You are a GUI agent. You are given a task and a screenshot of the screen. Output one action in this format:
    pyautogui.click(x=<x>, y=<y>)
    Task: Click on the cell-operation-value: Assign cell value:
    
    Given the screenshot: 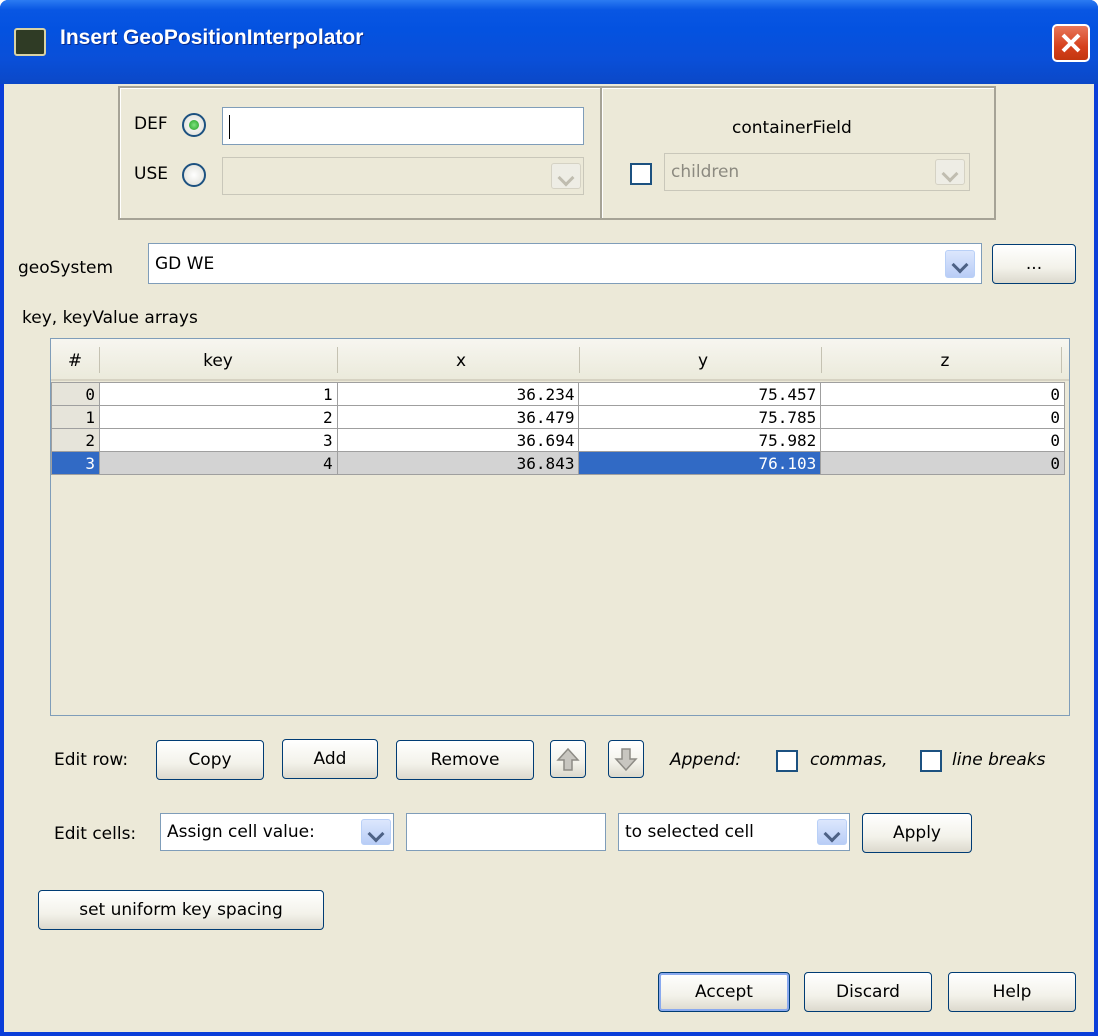 What is the action you would take?
    pyautogui.click(x=241, y=832)
    